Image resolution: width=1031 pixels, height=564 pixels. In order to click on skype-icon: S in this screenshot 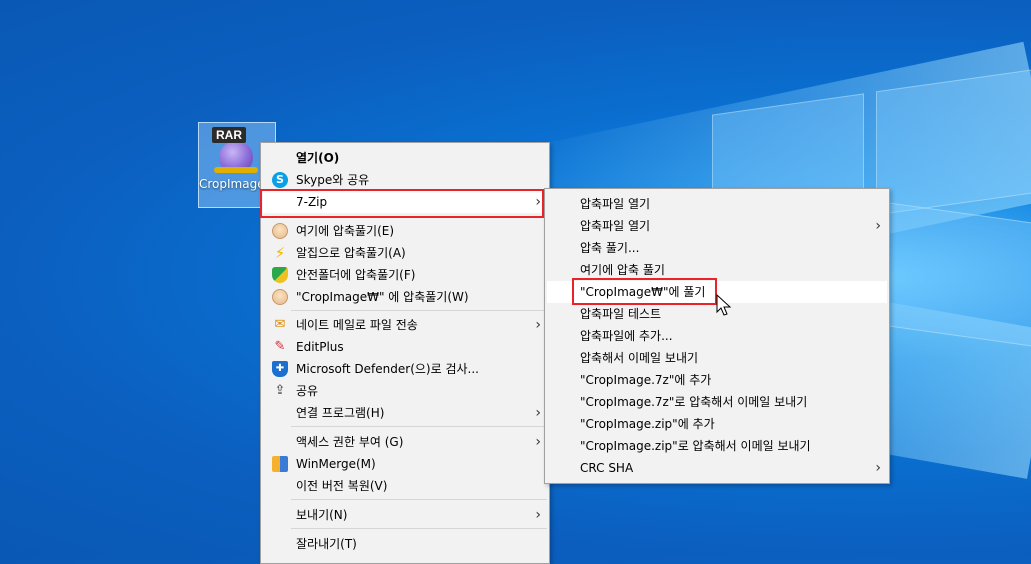, I will do `click(280, 180)`.